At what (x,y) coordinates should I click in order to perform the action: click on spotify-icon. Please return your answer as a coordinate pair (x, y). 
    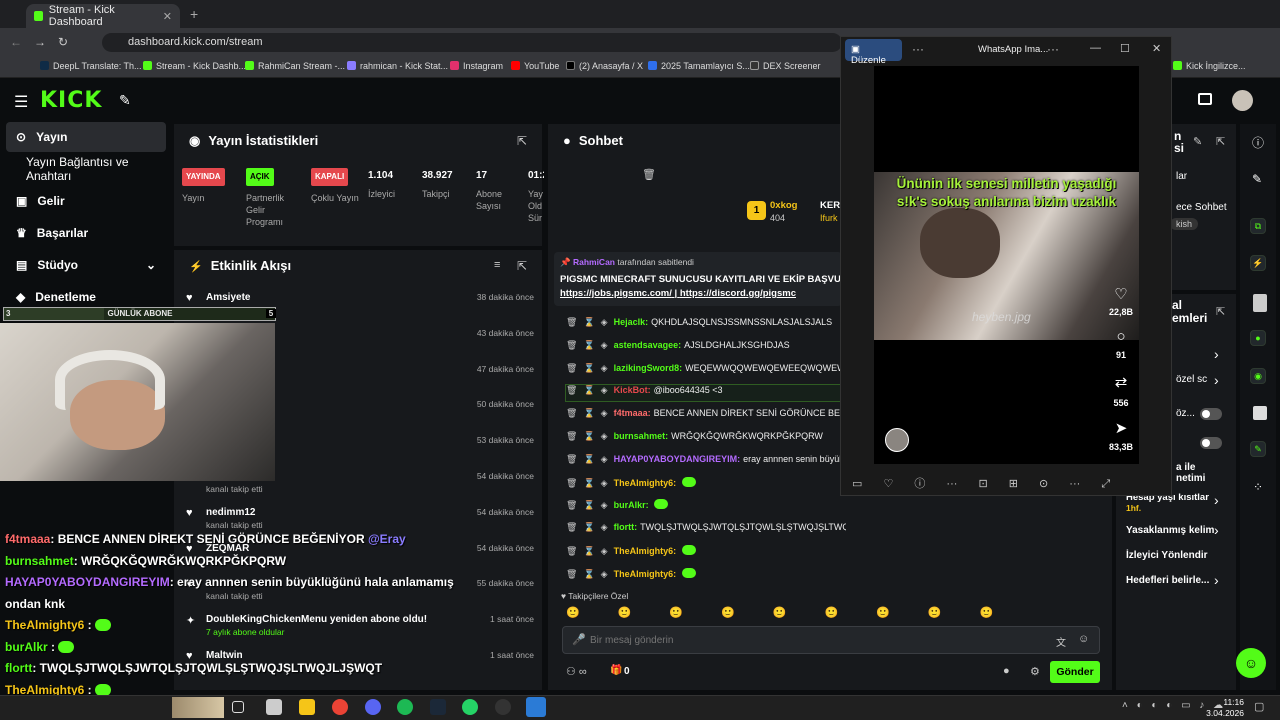
    Looking at the image, I should click on (405, 707).